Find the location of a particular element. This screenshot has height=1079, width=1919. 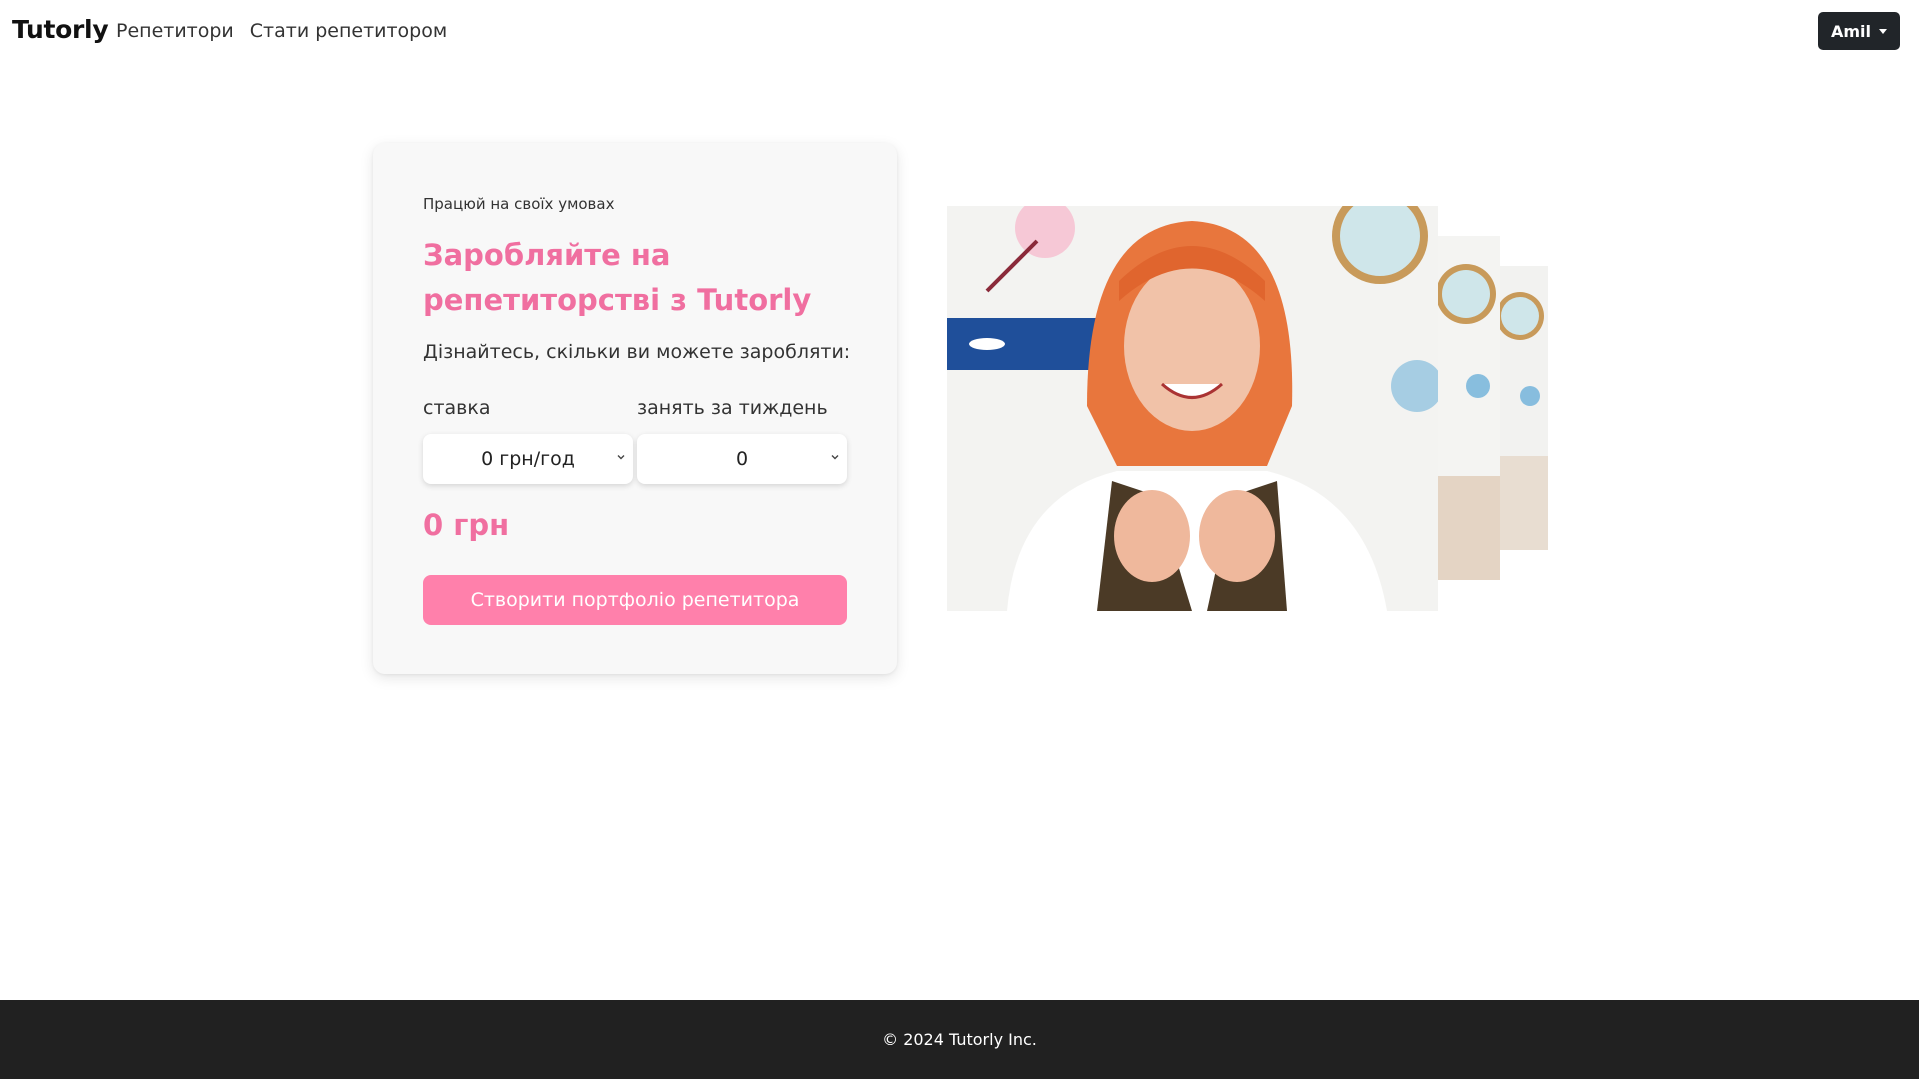

rate-select: 0 грн/год is located at coordinates (528, 459).